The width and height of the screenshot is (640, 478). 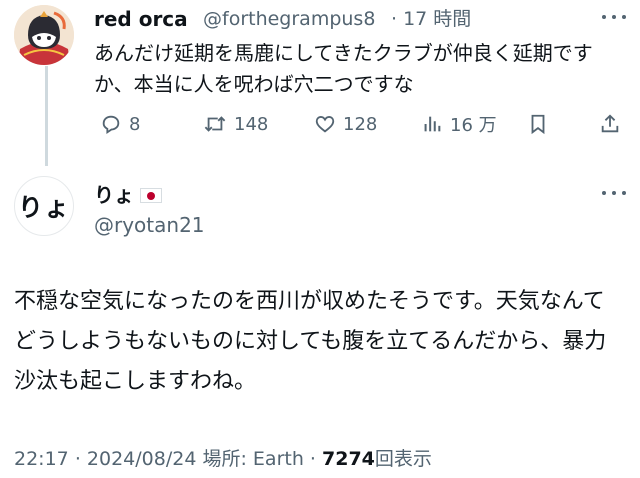 I want to click on reply-count: 8, so click(x=135, y=124).